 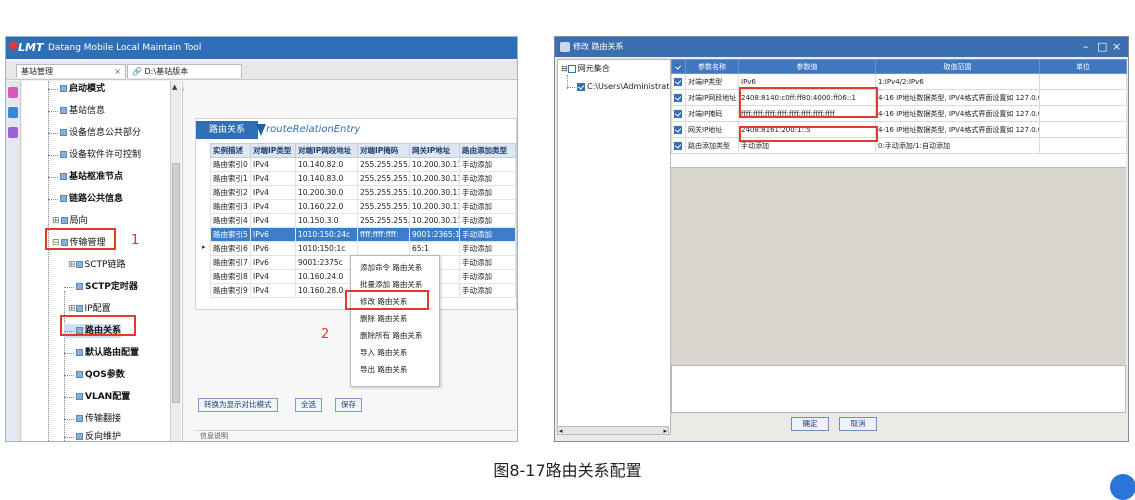 What do you see at coordinates (363, 248) in the screenshot?
I see `table-row: 路由索引6 IPv6 1010:150:1c 65:1 手动添加` at bounding box center [363, 248].